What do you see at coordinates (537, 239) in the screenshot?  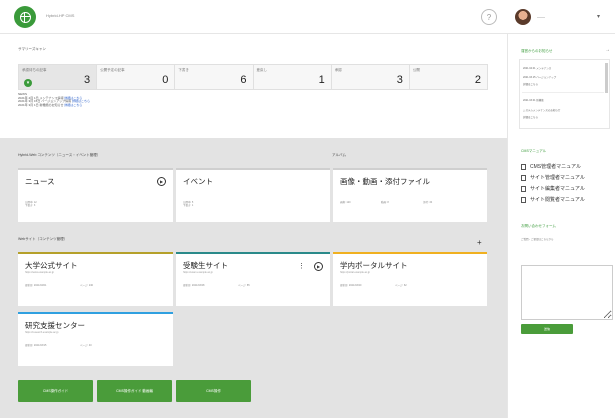 I see `inquiry-note: ご質問・ご要望はこちらから` at bounding box center [537, 239].